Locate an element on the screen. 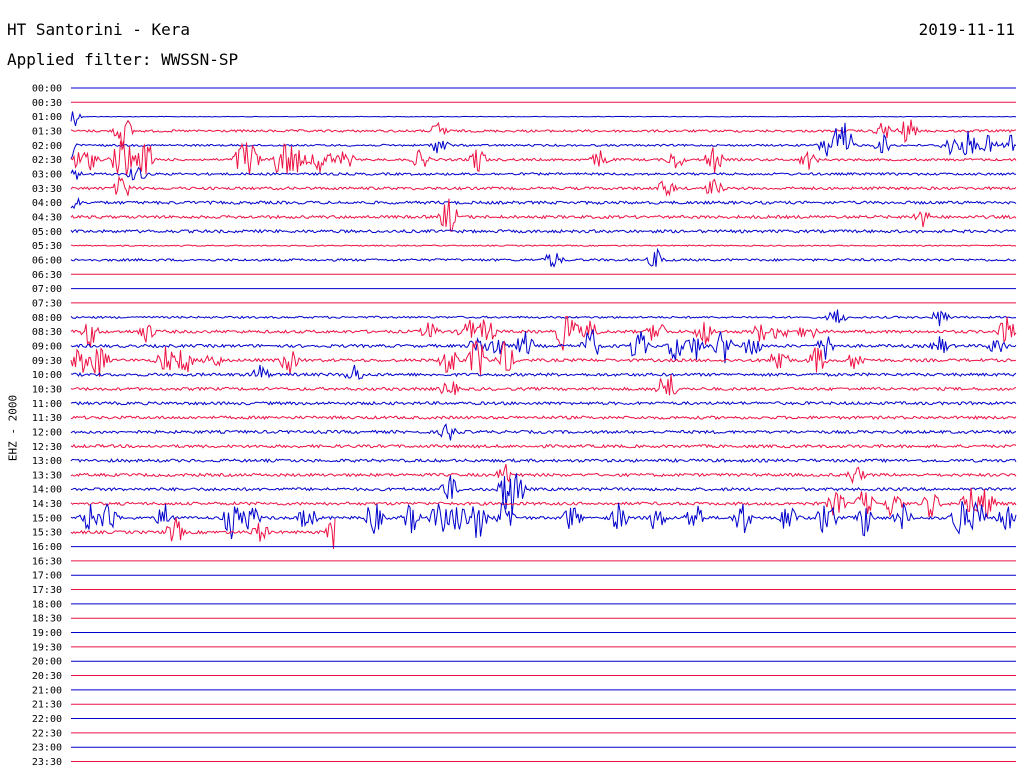 The height and width of the screenshot is (780, 1024). time-label: 01:30 is located at coordinates (47, 131).